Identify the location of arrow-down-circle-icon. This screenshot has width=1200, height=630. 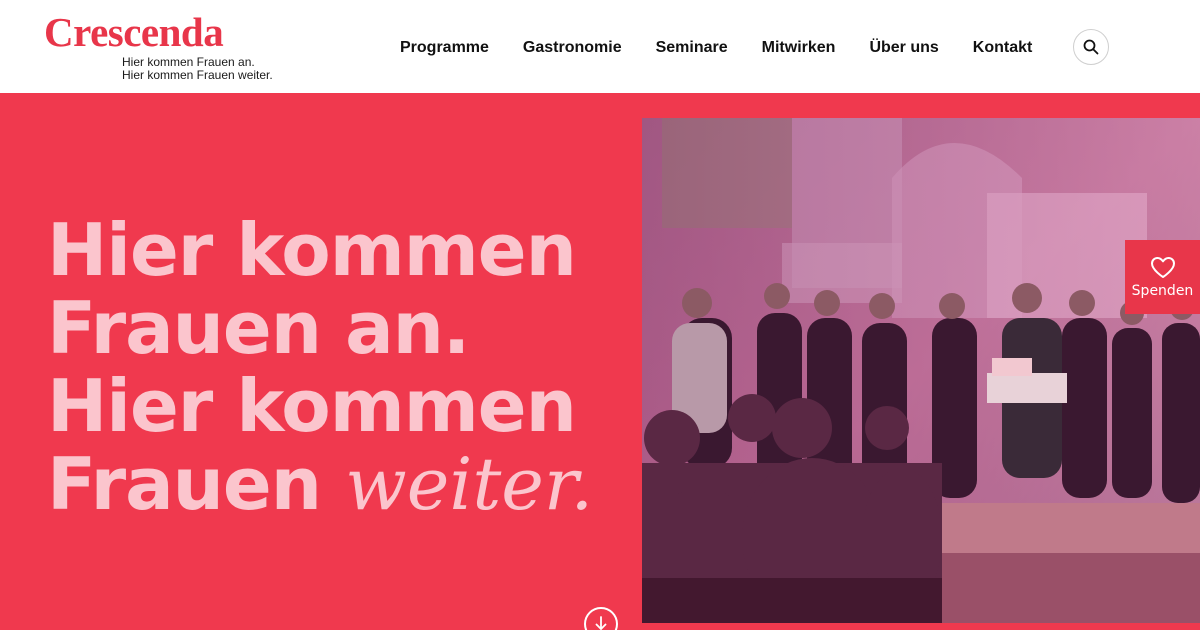
(601, 623).